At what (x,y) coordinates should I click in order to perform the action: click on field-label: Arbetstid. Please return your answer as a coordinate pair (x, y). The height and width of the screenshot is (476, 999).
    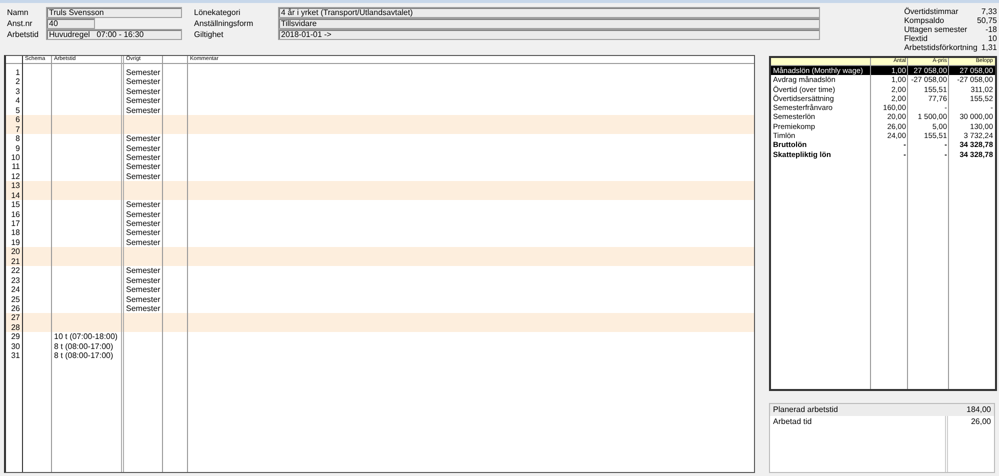
    Looking at the image, I should click on (23, 34).